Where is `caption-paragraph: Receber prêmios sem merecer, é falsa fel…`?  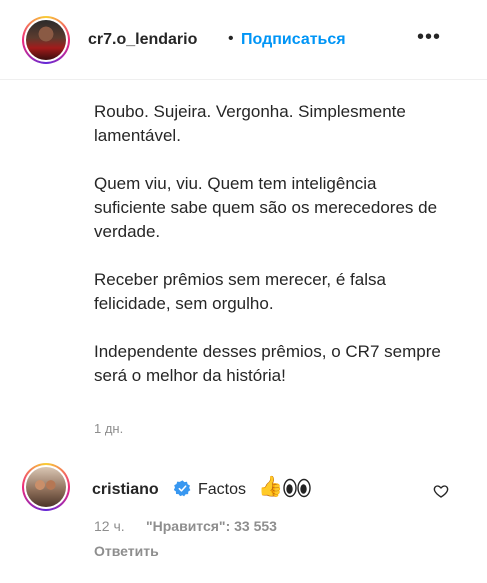
caption-paragraph: Receber prêmios sem merecer, é falsa fel… is located at coordinates (240, 291).